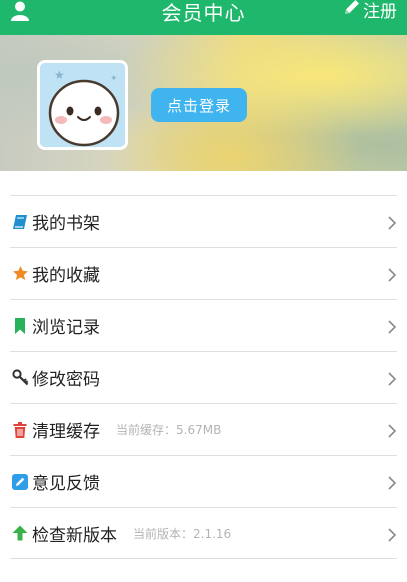  What do you see at coordinates (380, 11) in the screenshot?
I see `register-label: 注册` at bounding box center [380, 11].